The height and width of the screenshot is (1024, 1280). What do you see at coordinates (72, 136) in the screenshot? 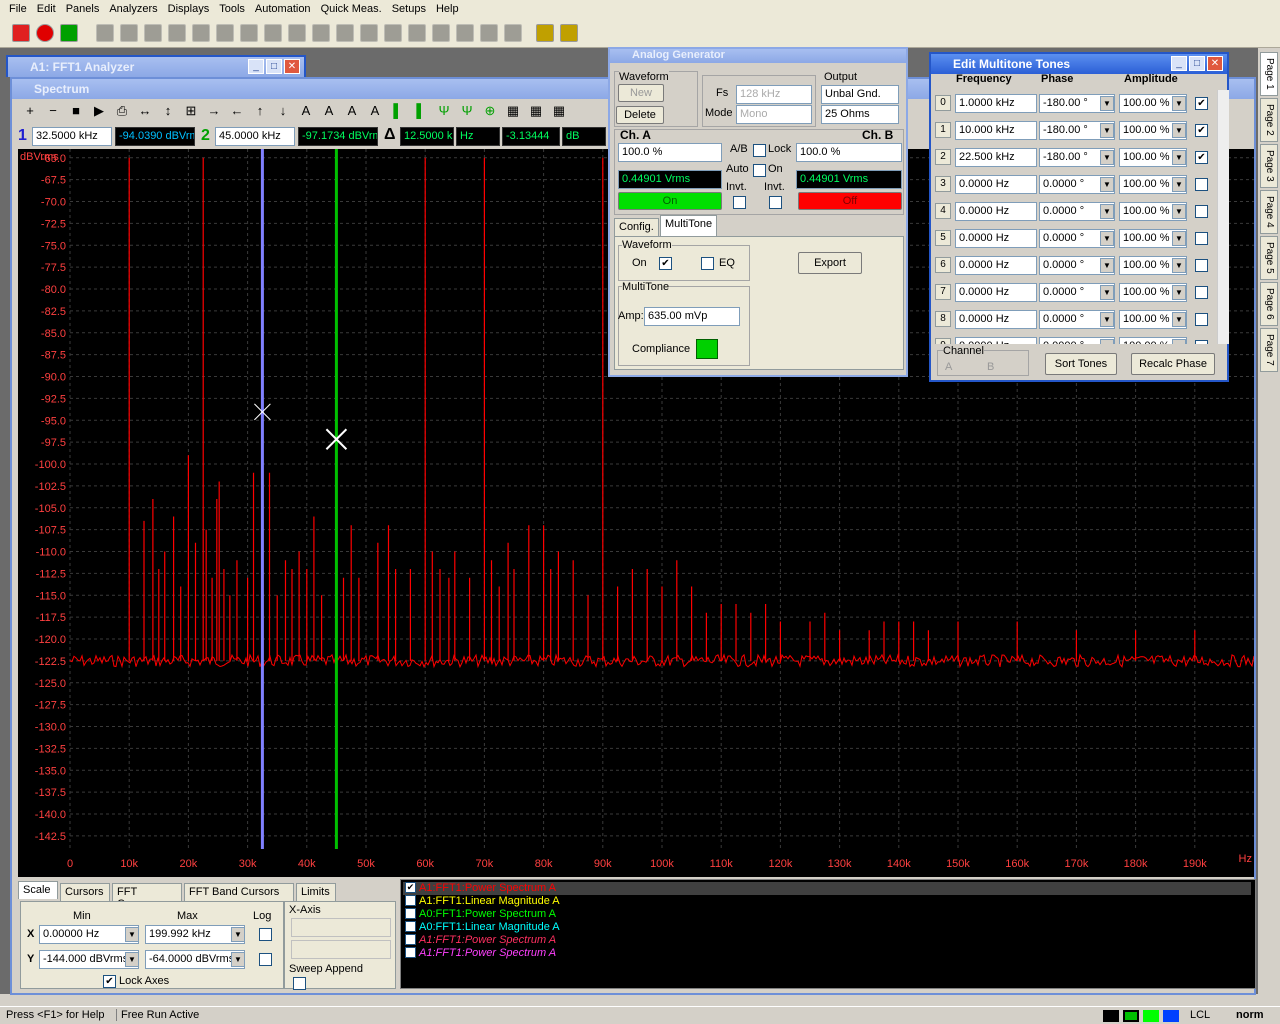
I see `cursor1-freq-field: 32.5000 kHz` at bounding box center [72, 136].